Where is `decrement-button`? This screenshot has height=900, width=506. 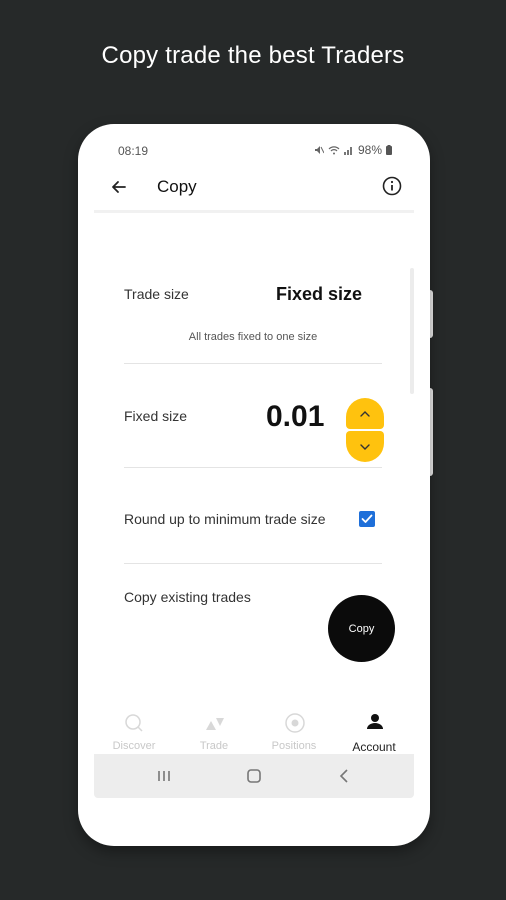 decrement-button is located at coordinates (365, 446).